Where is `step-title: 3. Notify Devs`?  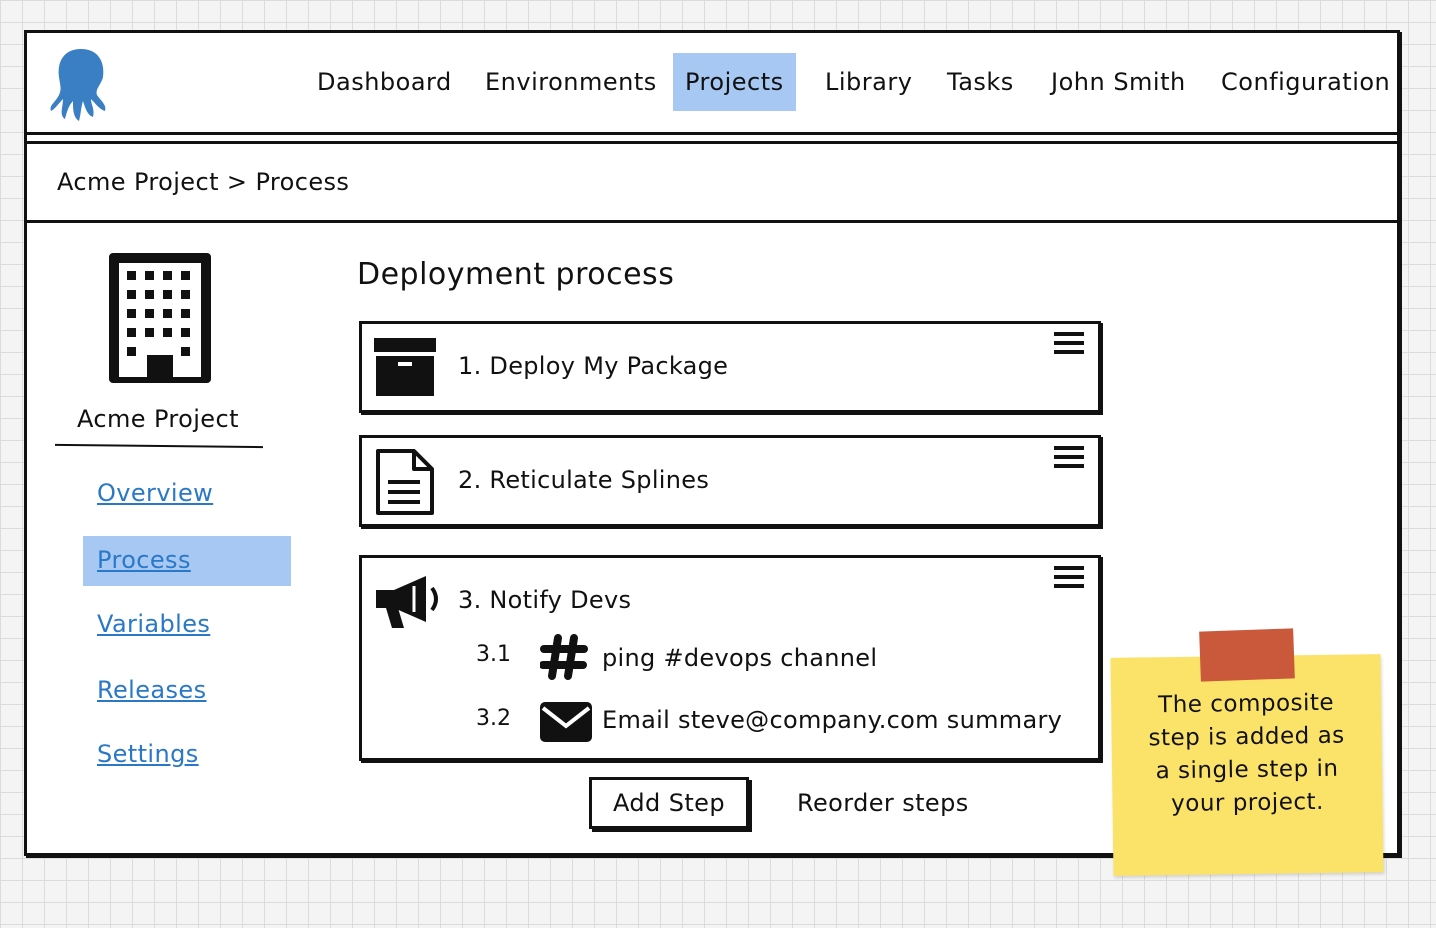
step-title: 3. Notify Devs is located at coordinates (544, 600).